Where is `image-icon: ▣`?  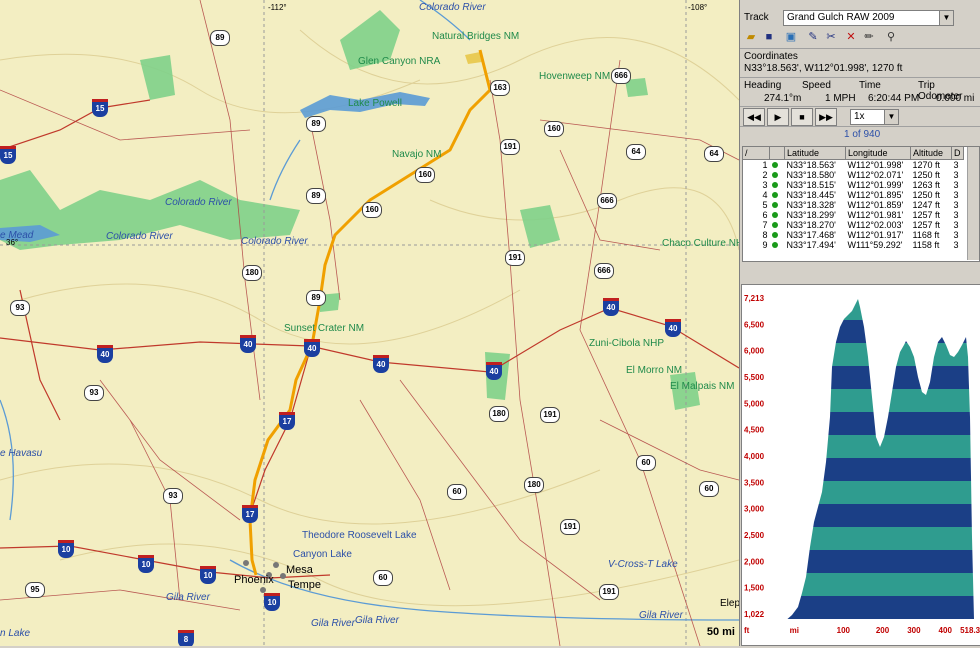 image-icon: ▣ is located at coordinates (791, 37).